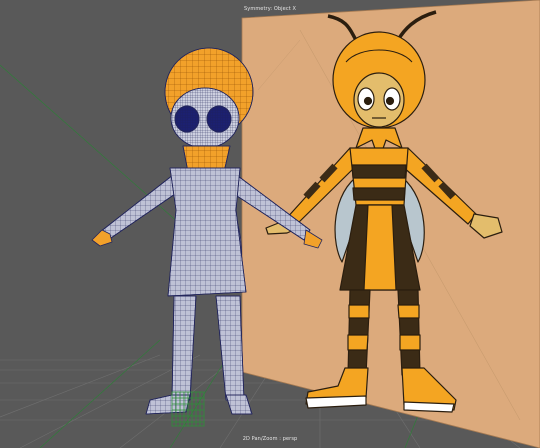  Describe the element at coordinates (270, 439) in the screenshot. I see `viewport-footer-label: 2D Pan/Zoom : persp` at that location.